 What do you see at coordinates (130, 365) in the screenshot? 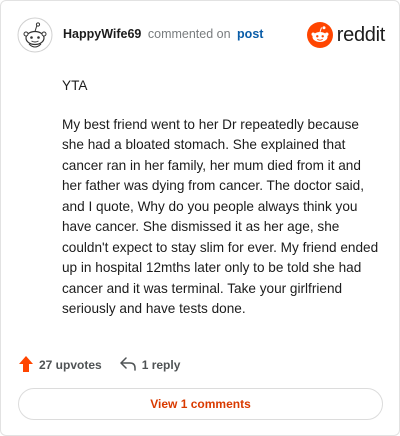
I see `reply-arrow-icon` at bounding box center [130, 365].